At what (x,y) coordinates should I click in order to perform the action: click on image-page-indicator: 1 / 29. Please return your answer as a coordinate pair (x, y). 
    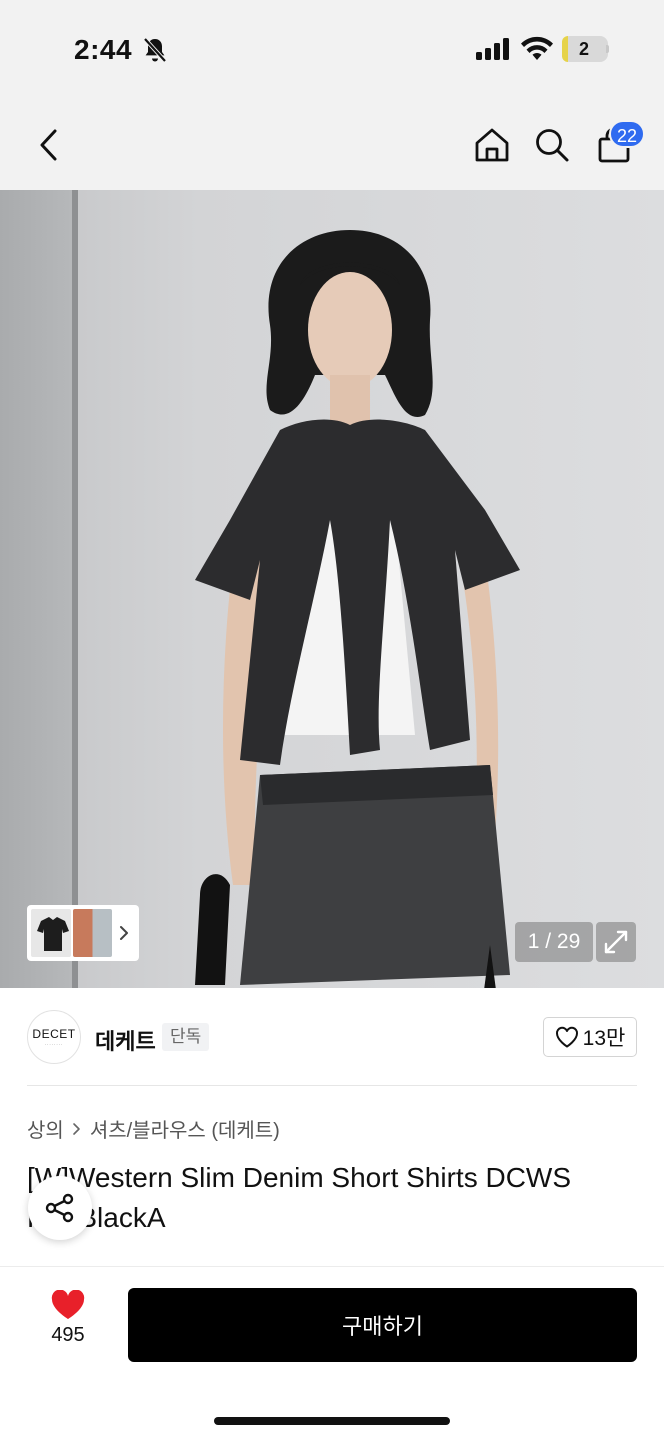
    Looking at the image, I should click on (554, 942).